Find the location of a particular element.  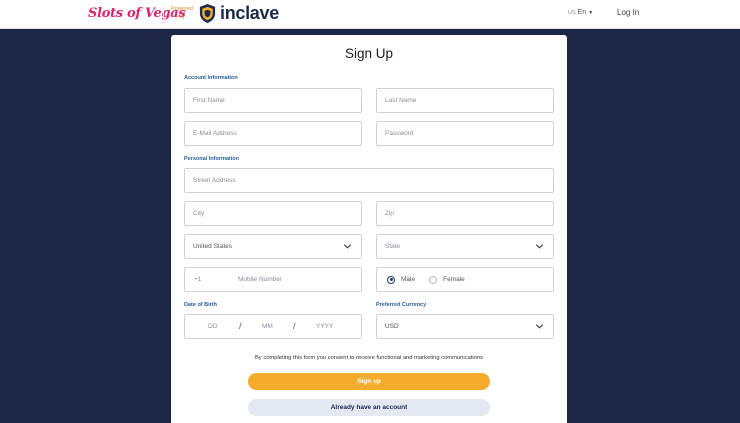

state-select: State is located at coordinates (465, 246).